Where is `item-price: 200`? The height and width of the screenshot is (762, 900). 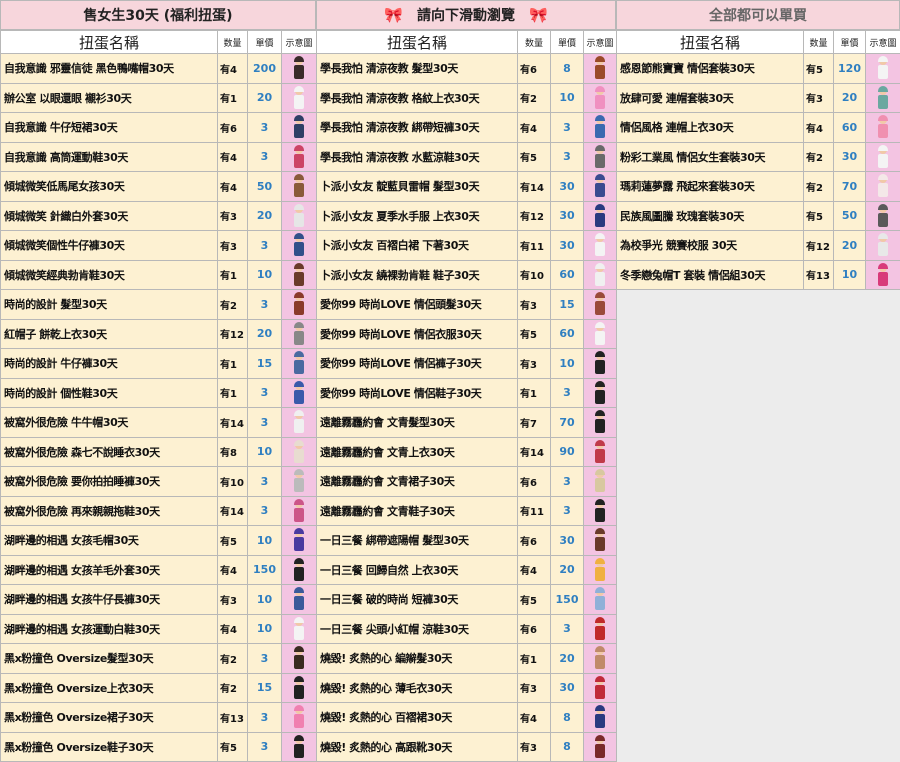 item-price: 200 is located at coordinates (264, 68).